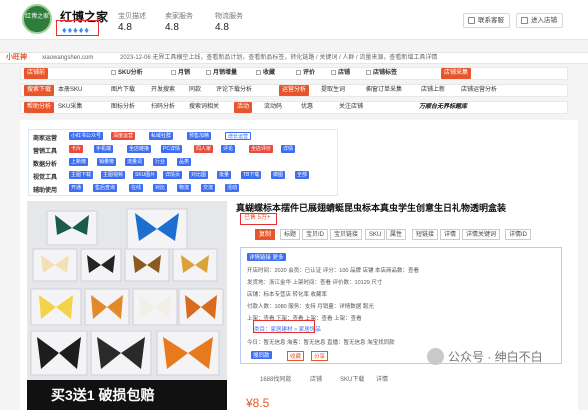 This screenshot has height=410, width=588. What do you see at coordinates (204, 149) in the screenshot?
I see `tool-pill: 同人家` at bounding box center [204, 149].